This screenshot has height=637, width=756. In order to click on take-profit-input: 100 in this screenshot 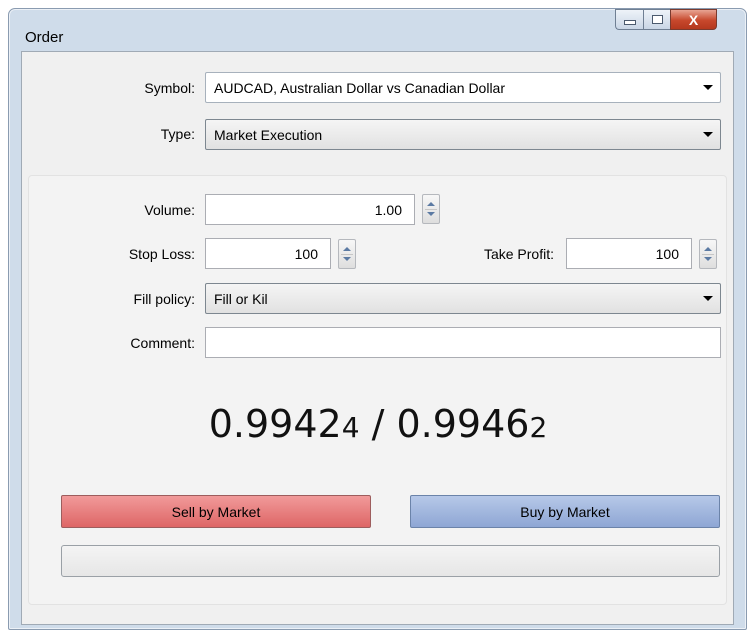, I will do `click(629, 253)`.